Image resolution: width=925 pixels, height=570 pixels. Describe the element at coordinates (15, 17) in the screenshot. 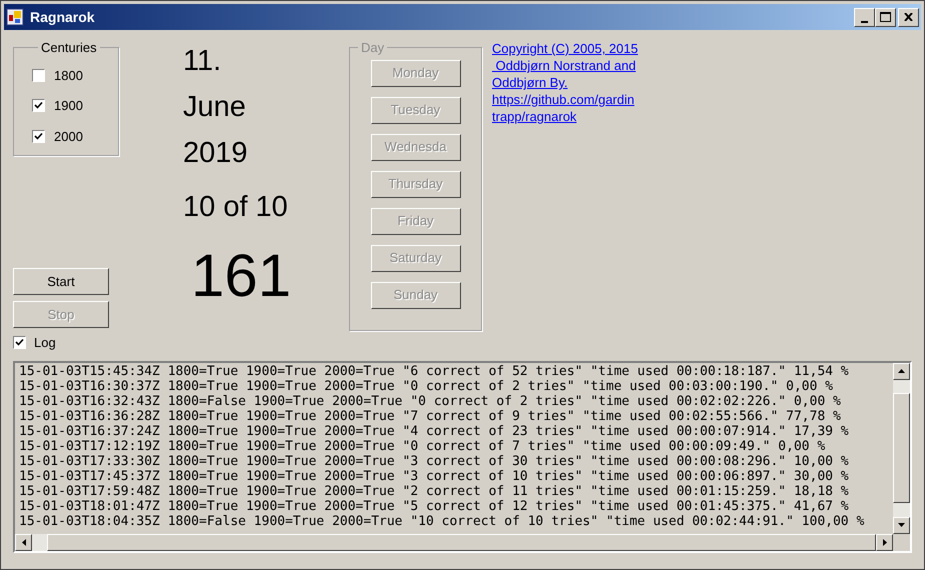

I see `app-icon` at that location.